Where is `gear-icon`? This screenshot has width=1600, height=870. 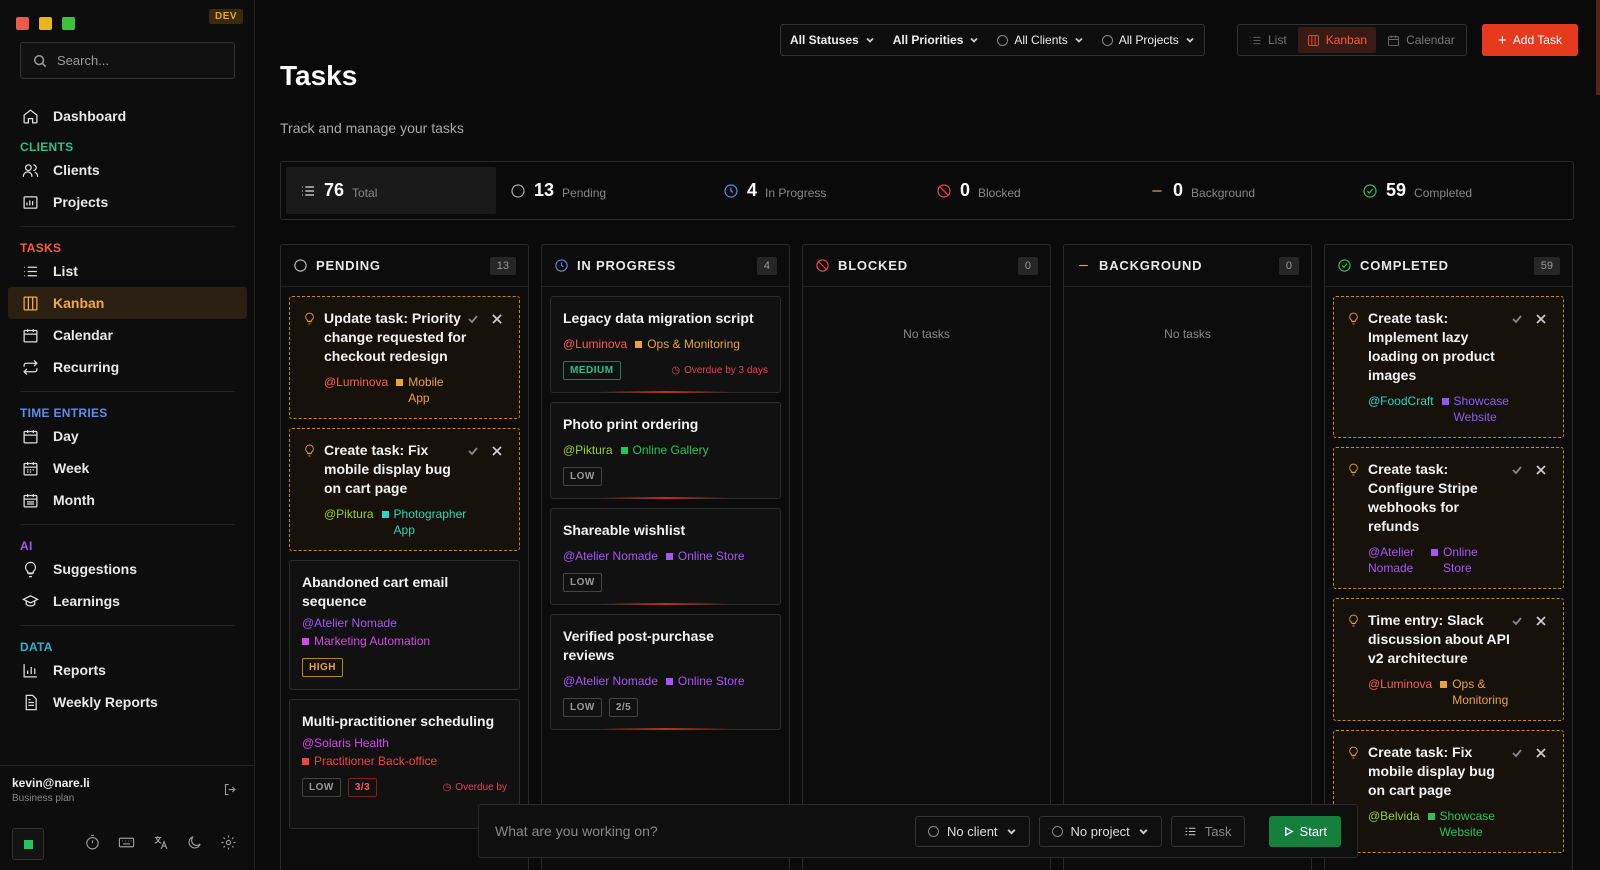
gear-icon is located at coordinates (228, 842).